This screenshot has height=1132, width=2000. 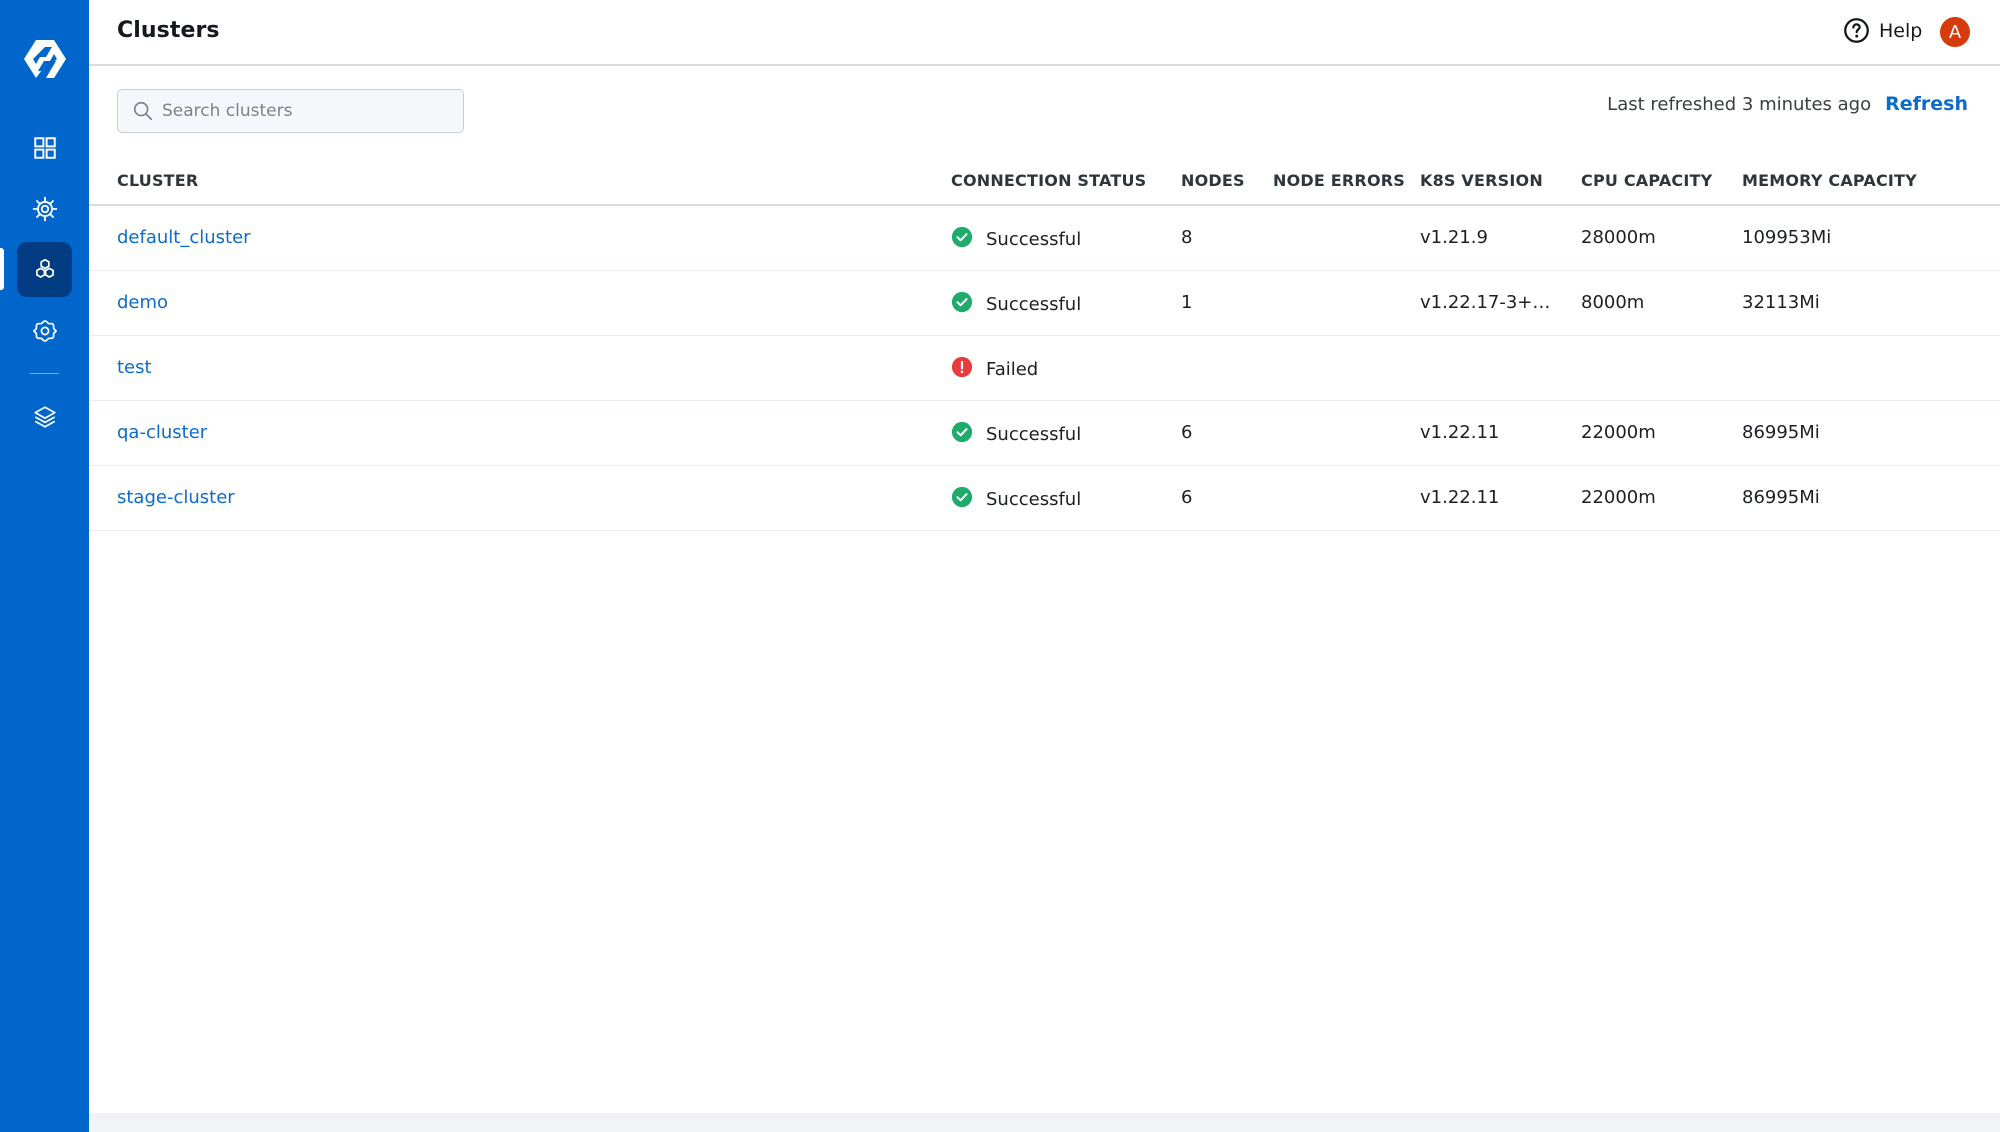 What do you see at coordinates (1646, 180) in the screenshot?
I see `column-header-cpu-capacity: CPU CAPACITY` at bounding box center [1646, 180].